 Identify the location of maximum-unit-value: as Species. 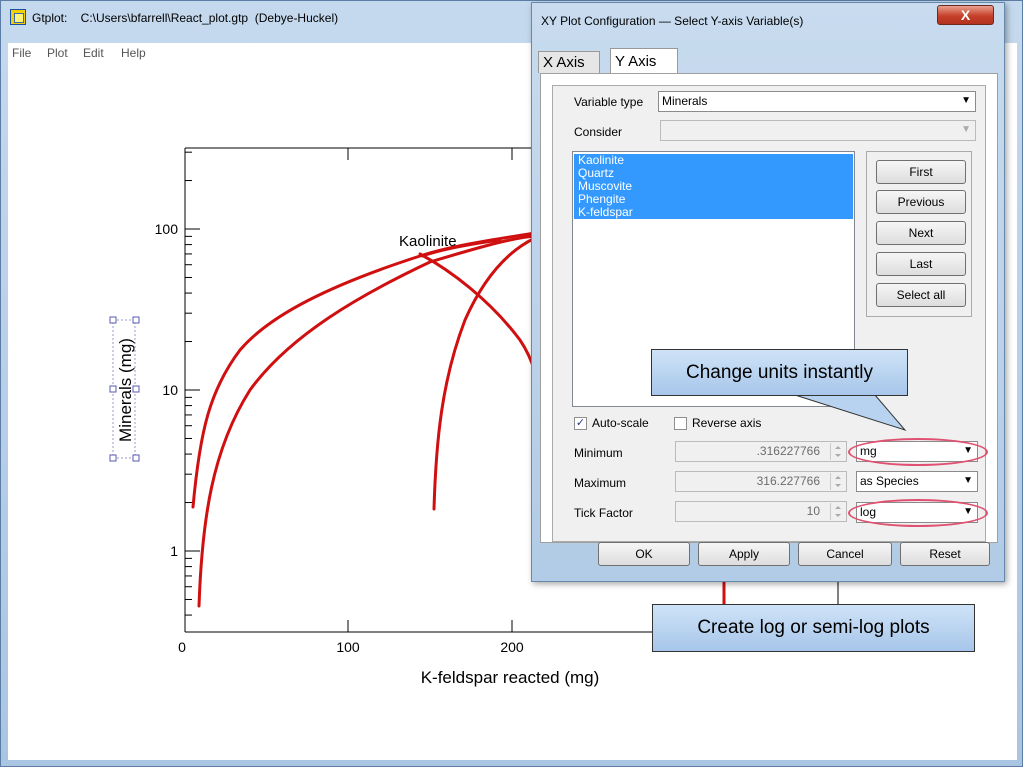
(889, 481).